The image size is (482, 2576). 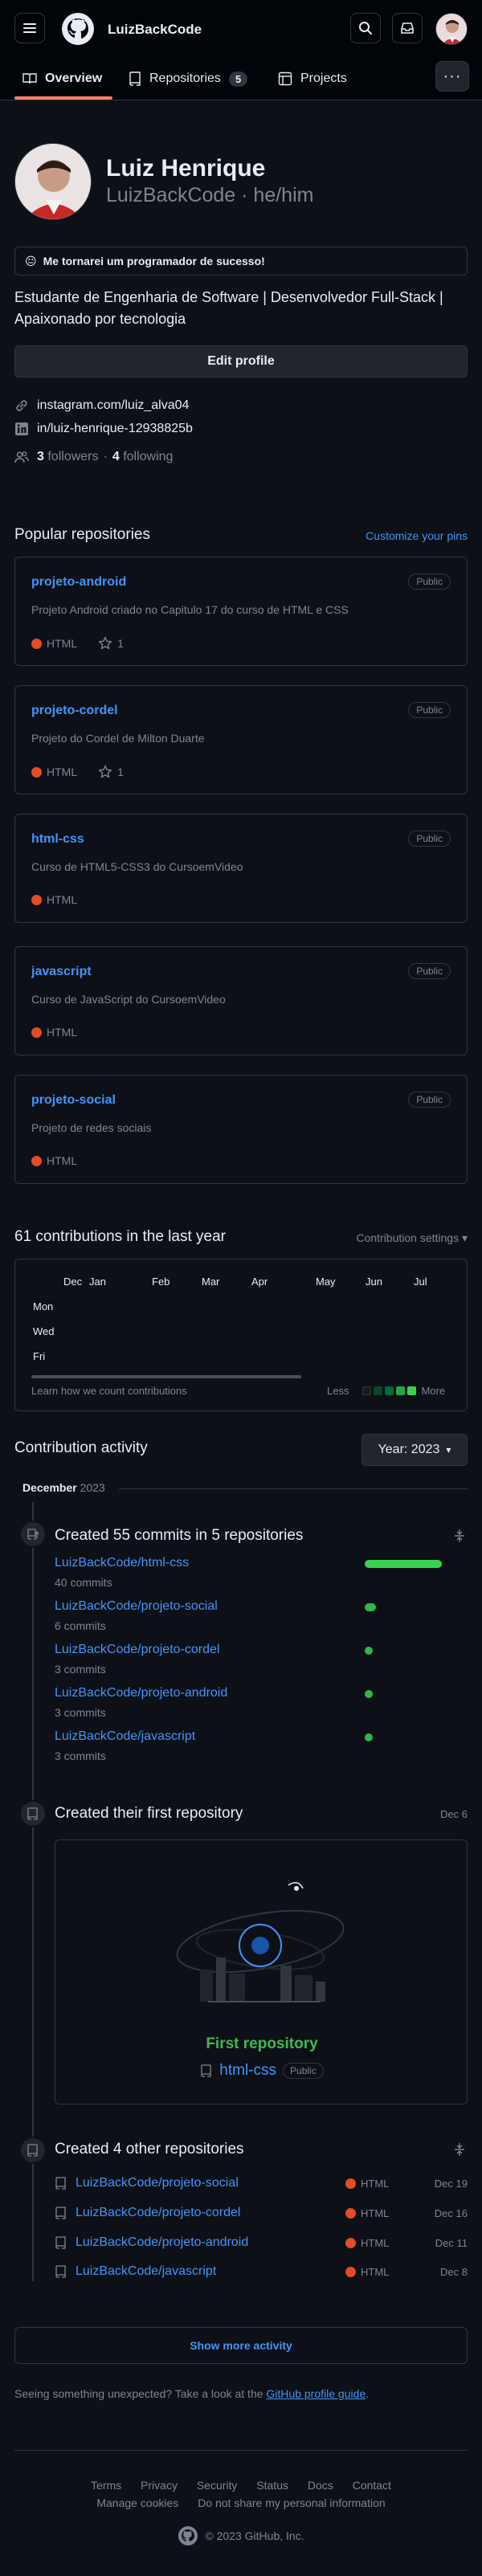 I want to click on show-more-activity-button: Show more activity, so click(x=241, y=2345).